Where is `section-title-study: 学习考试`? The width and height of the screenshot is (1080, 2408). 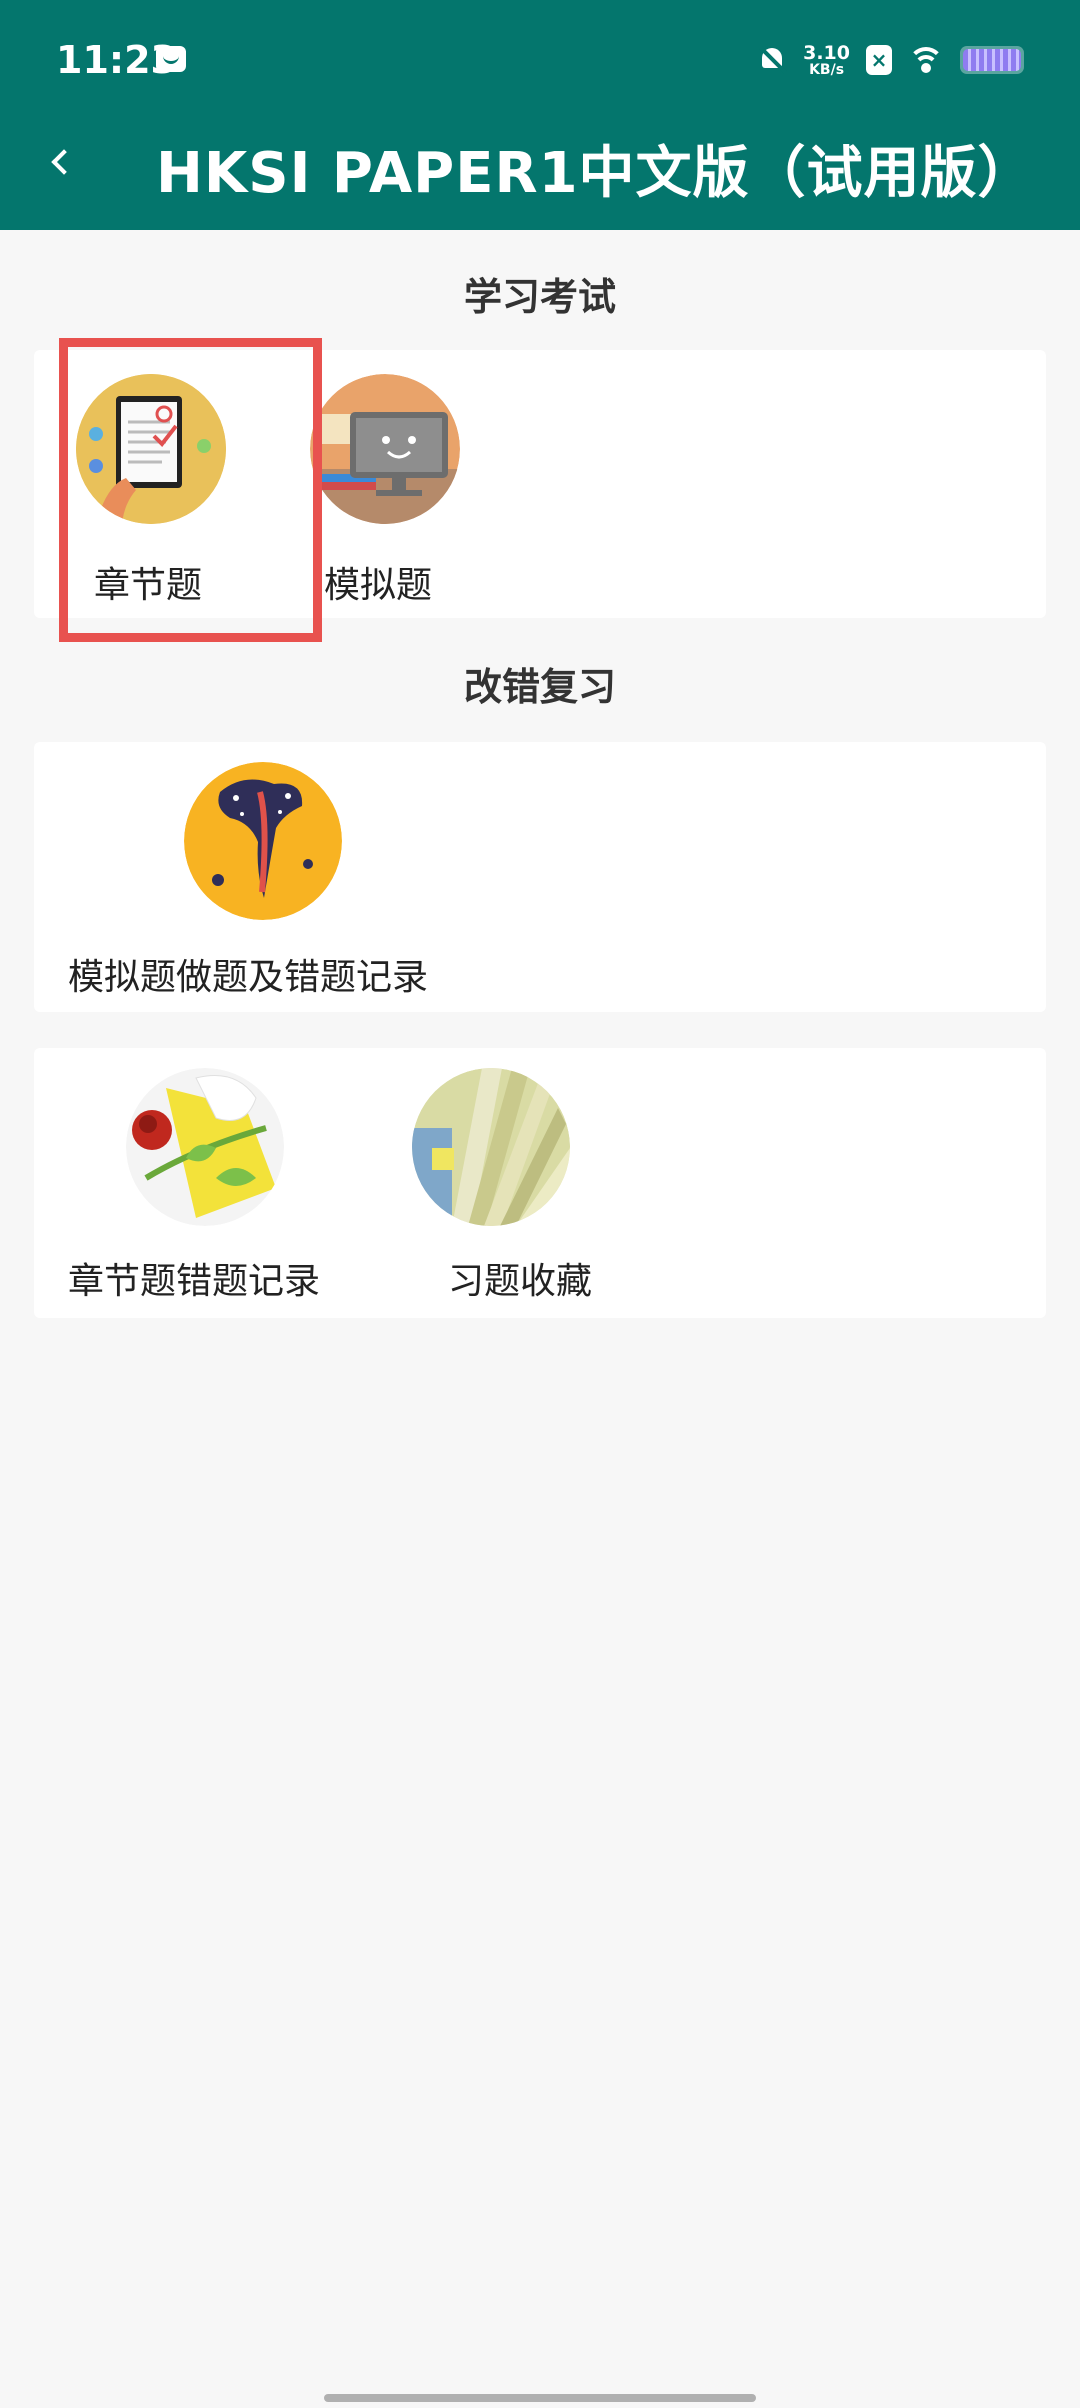 section-title-study: 学习考试 is located at coordinates (539, 297).